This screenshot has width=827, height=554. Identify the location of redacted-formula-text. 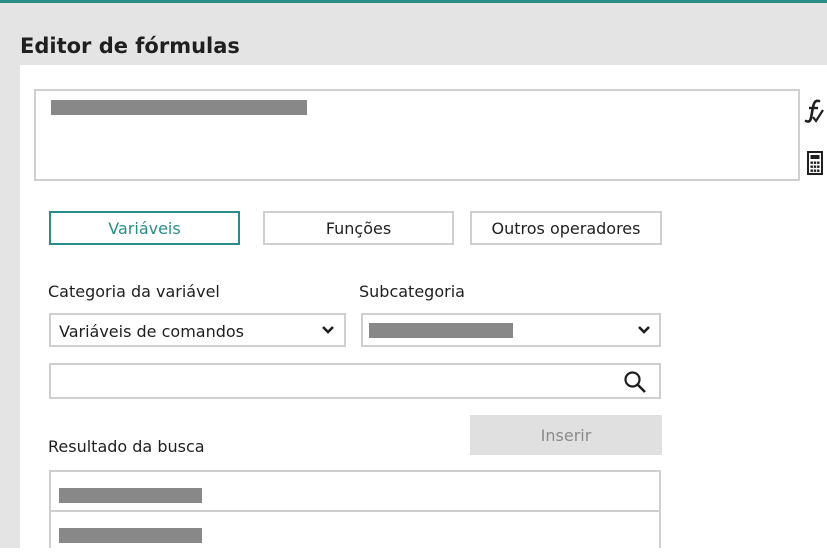
(179, 107).